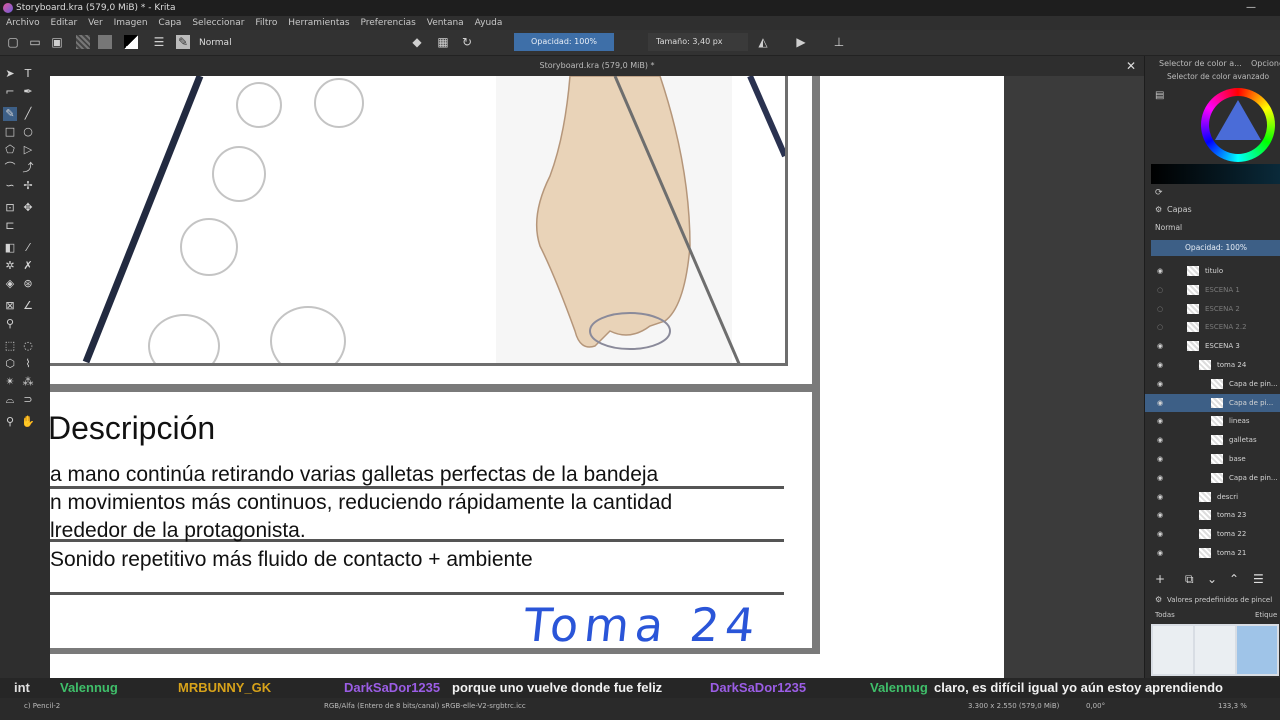  I want to click on menu-ventana: Ventana, so click(445, 23).